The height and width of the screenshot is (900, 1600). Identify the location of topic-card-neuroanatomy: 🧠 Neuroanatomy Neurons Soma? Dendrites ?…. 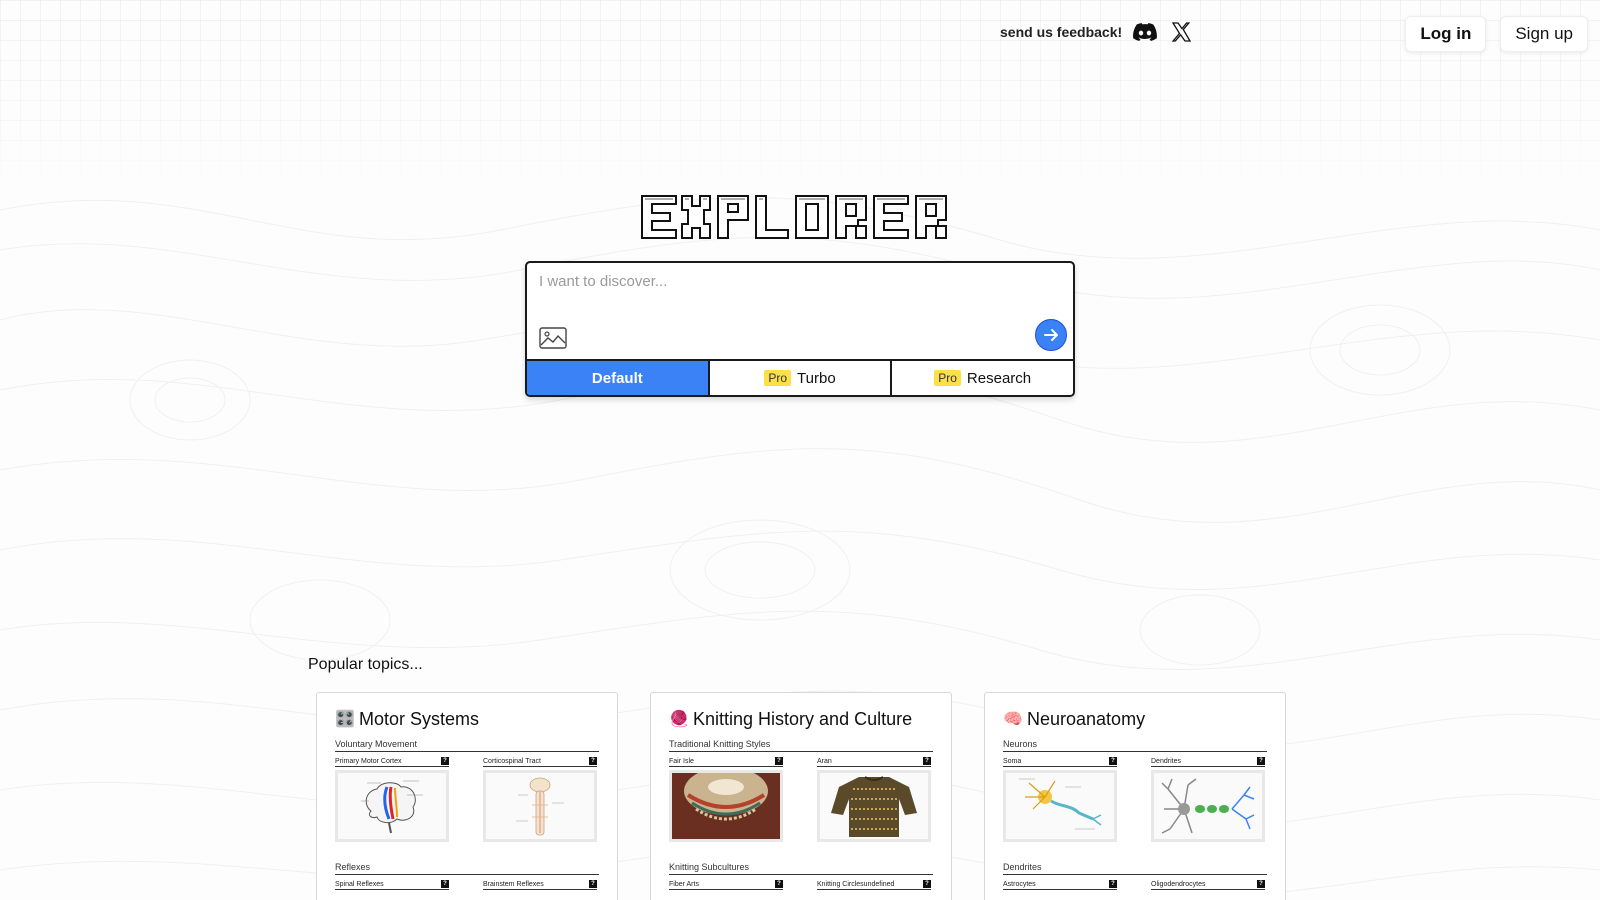
(1135, 796).